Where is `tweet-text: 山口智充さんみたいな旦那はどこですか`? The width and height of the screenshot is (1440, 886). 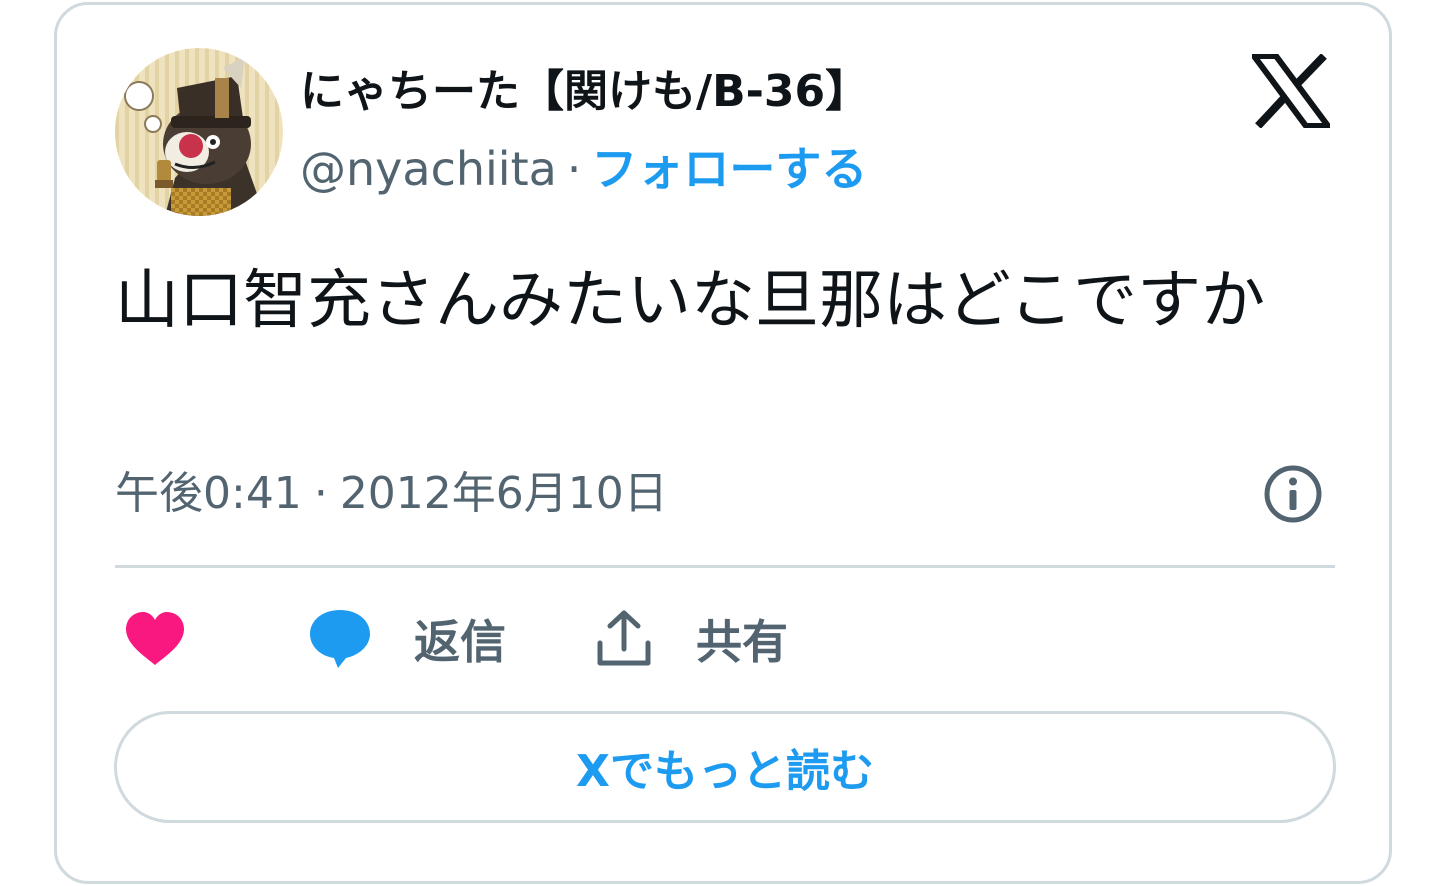 tweet-text: 山口智充さんみたいな旦那はどこですか is located at coordinates (690, 301).